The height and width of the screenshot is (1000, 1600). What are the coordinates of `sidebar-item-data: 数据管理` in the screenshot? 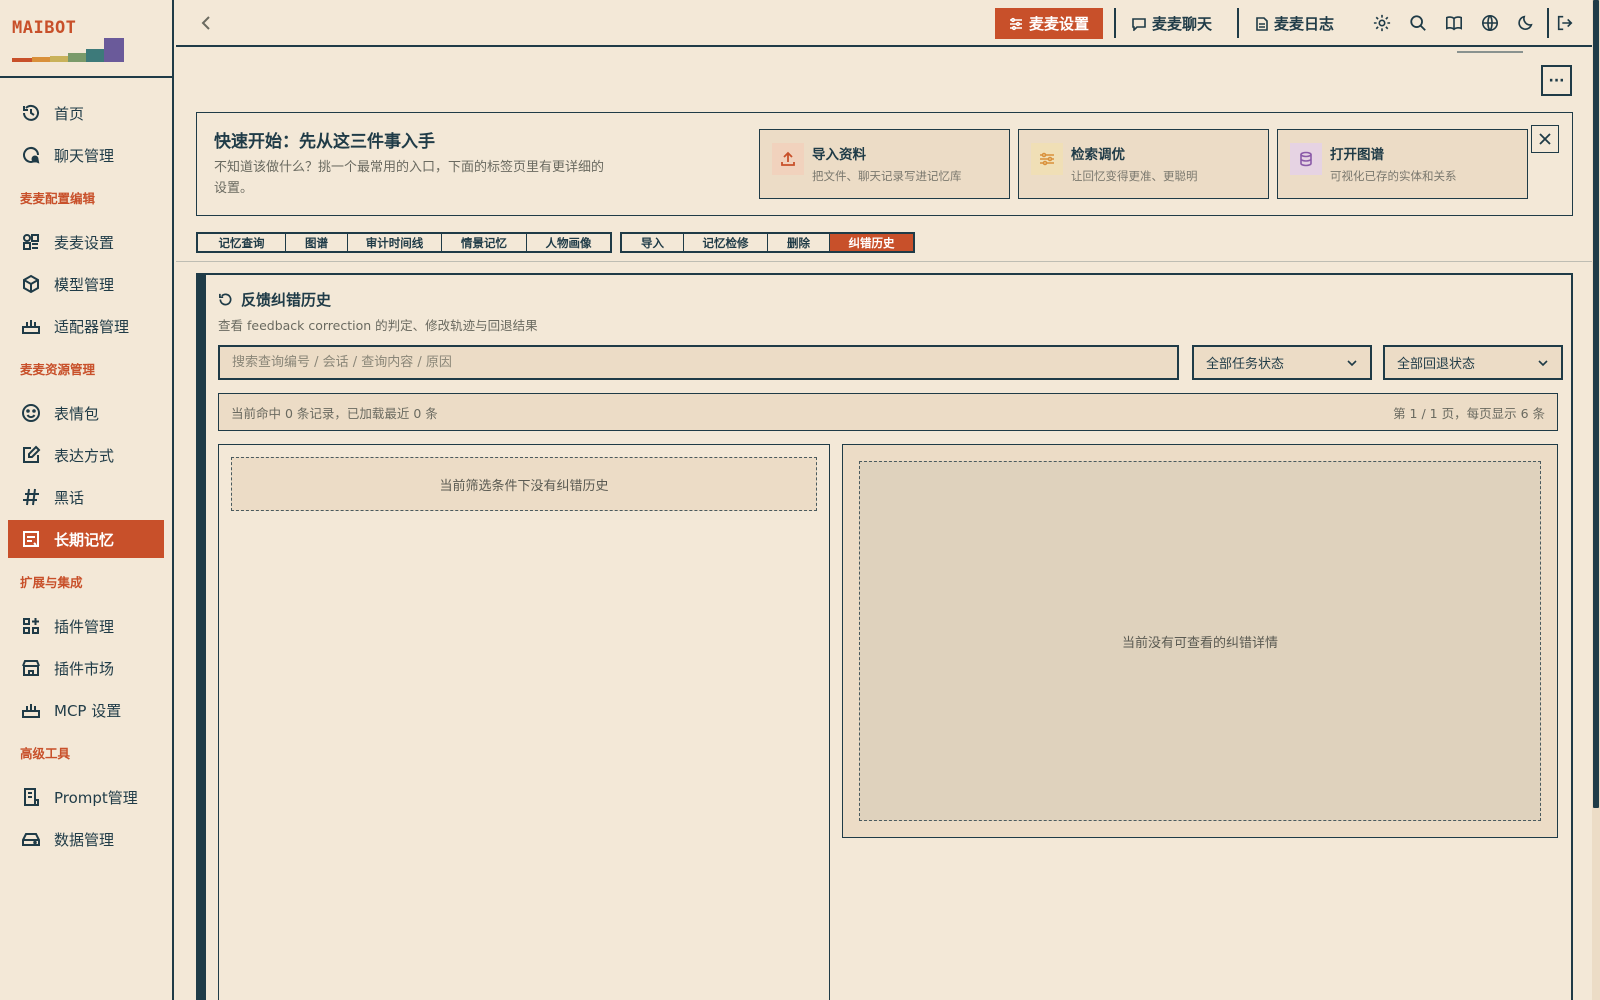 It's located at (86, 839).